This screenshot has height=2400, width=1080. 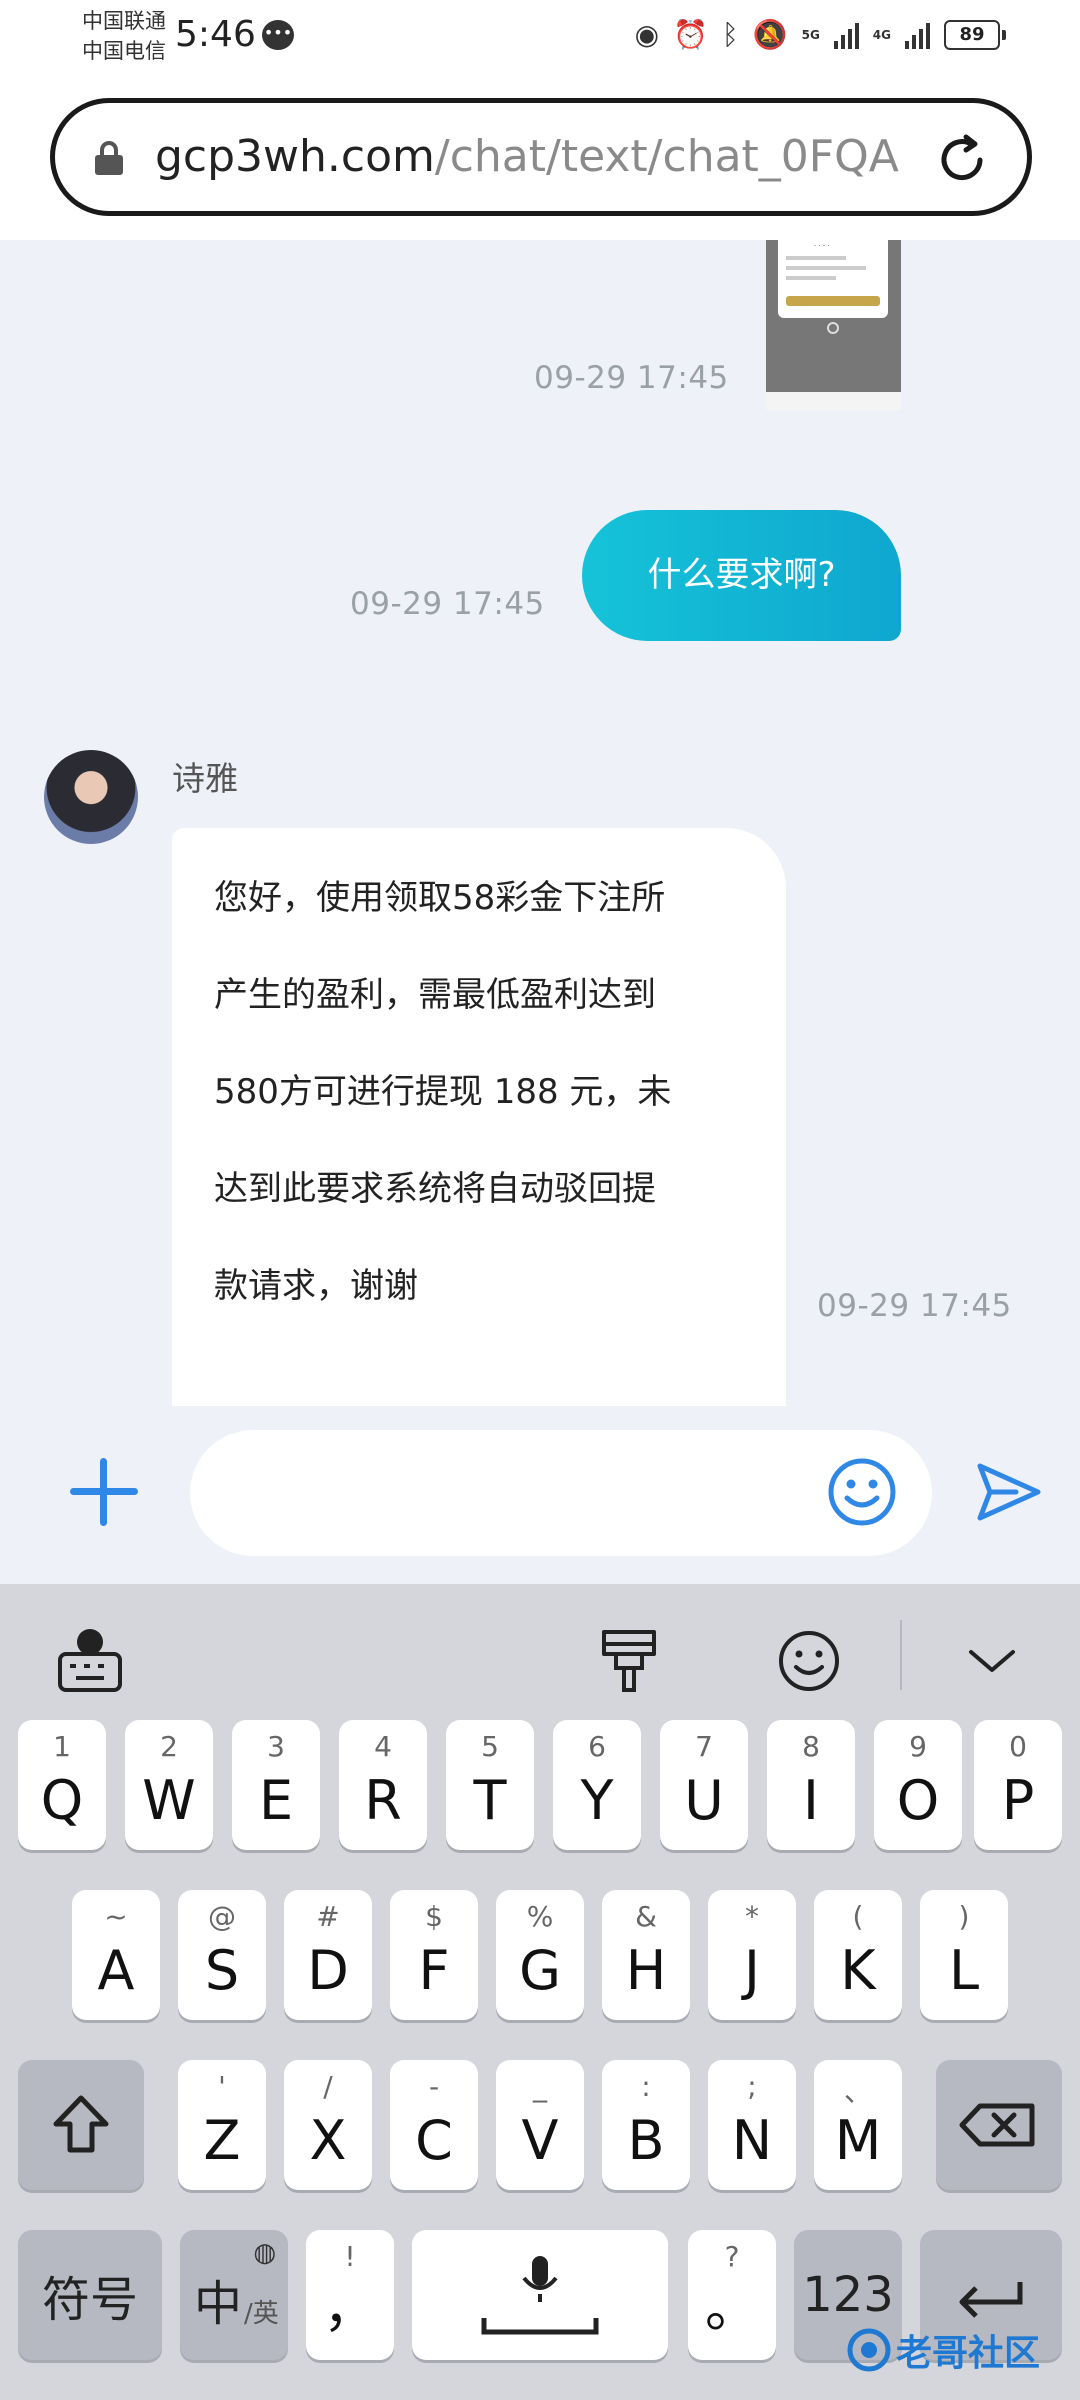 I want to click on message-line: 达到此要求系统将自动驳回提, so click(x=435, y=1189).